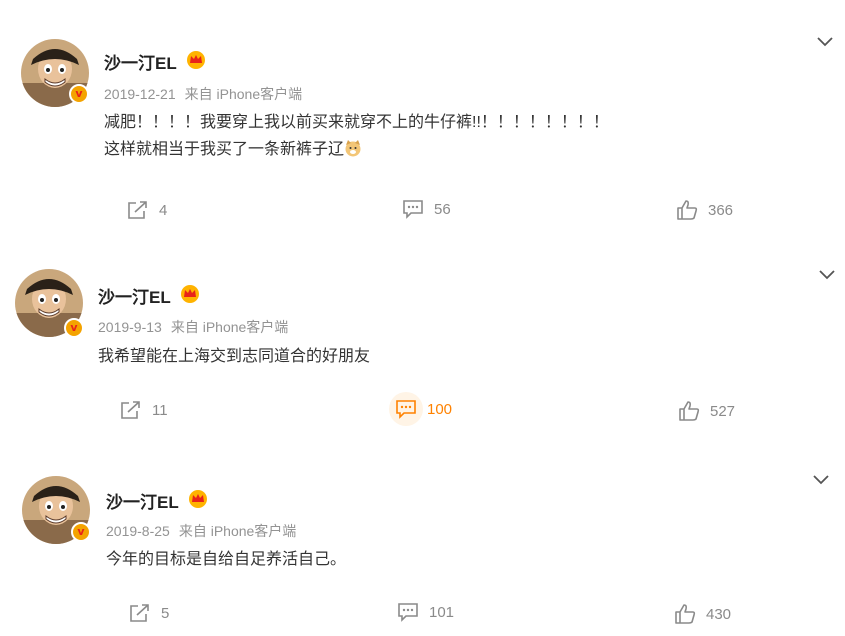  I want to click on post-date: 2019-9-13, so click(130, 327).